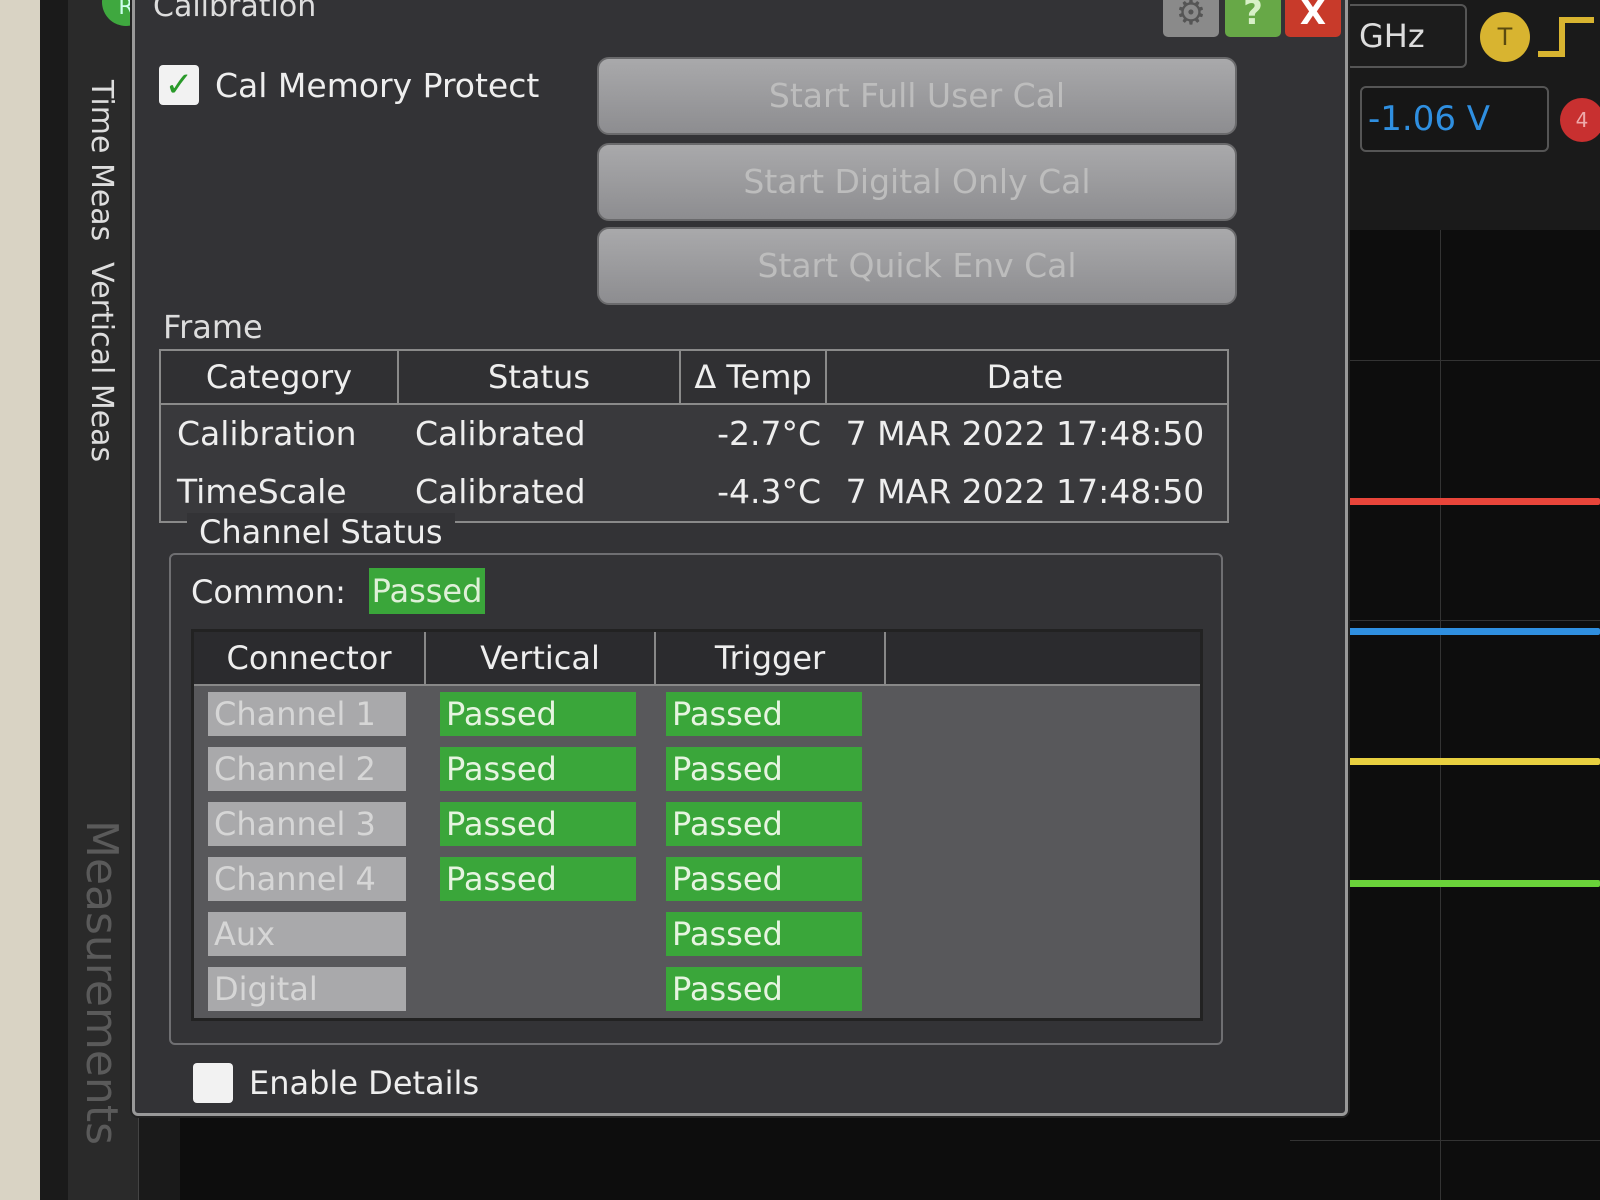 The height and width of the screenshot is (1200, 1600). Describe the element at coordinates (754, 377) in the screenshot. I see `header-delta-temp: Δ Temp` at that location.